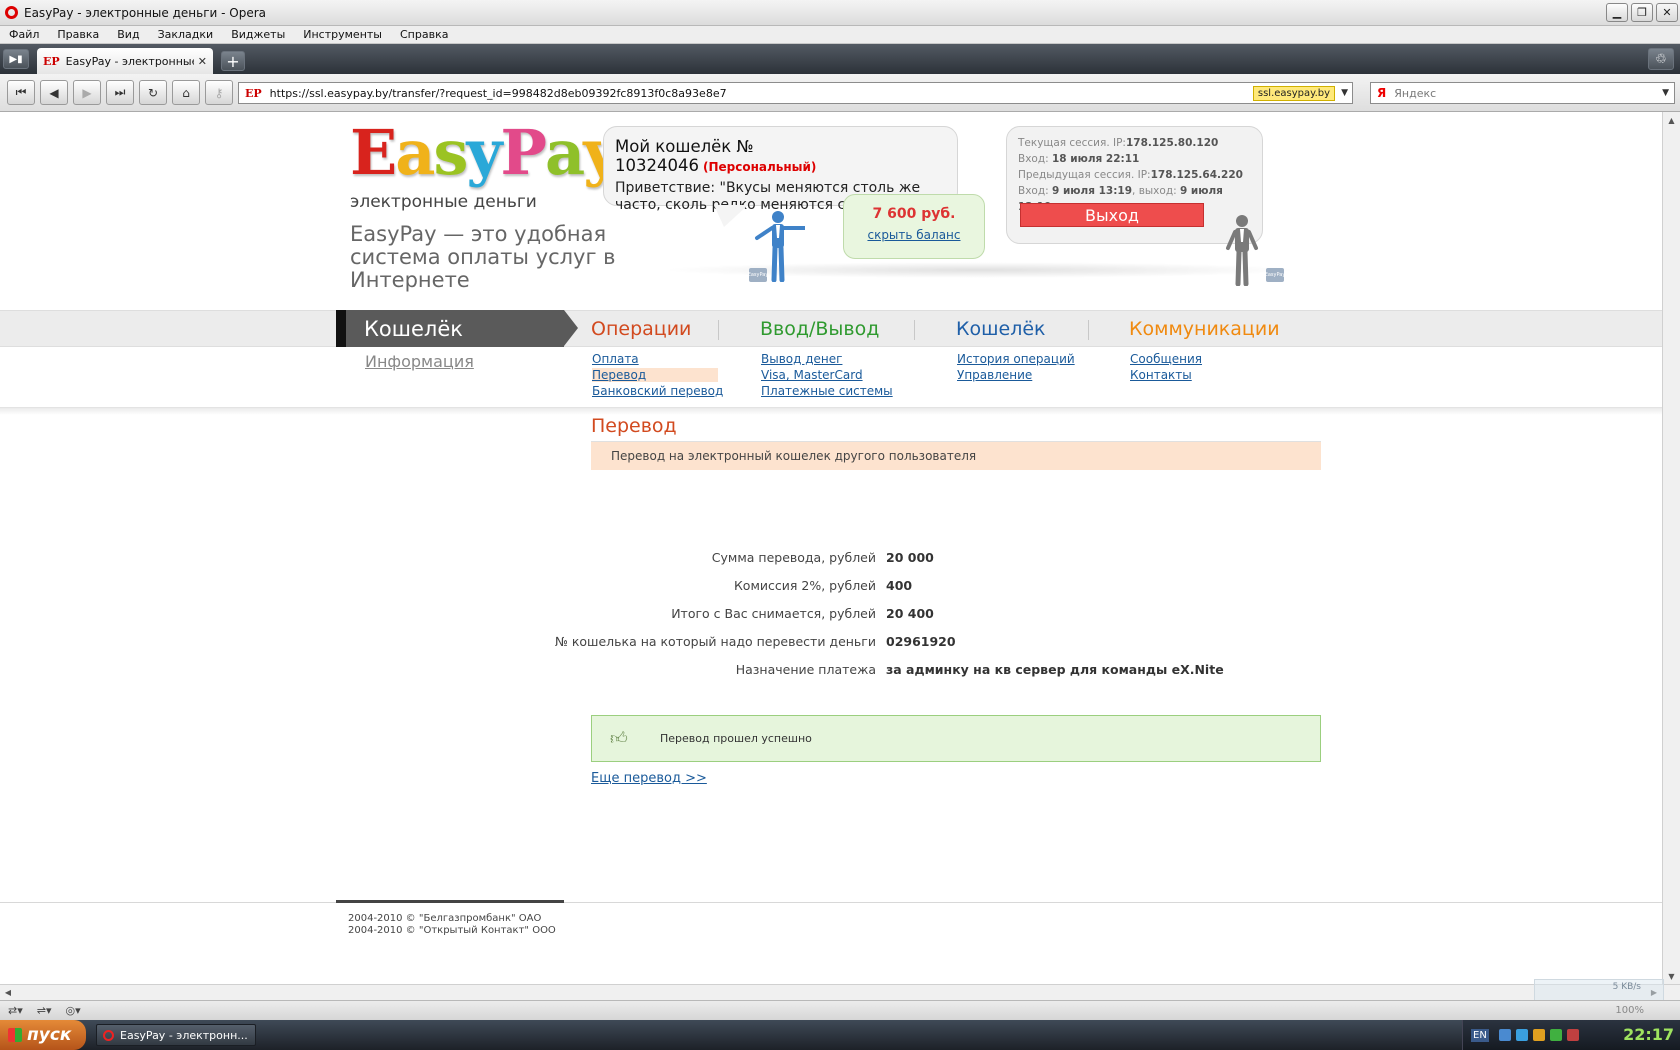 The height and width of the screenshot is (1050, 1680). I want to click on unite-icon: ◎▾, so click(73, 1010).